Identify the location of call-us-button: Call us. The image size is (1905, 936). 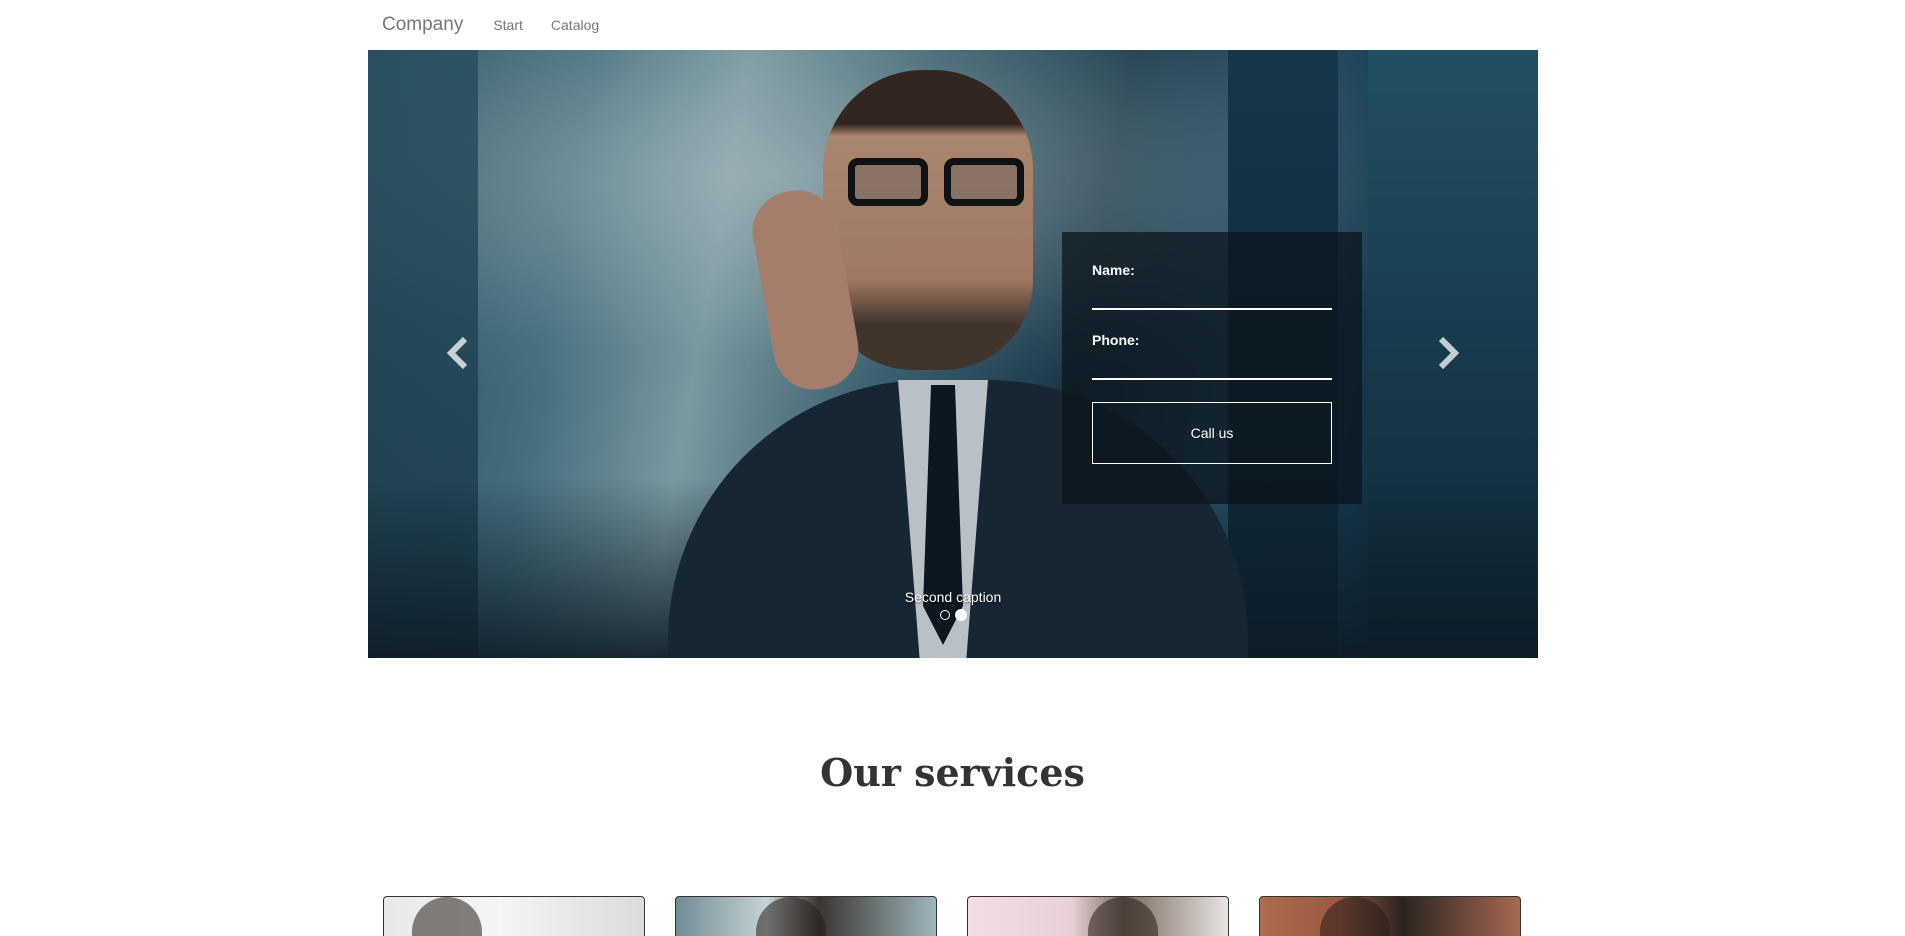
(1212, 433).